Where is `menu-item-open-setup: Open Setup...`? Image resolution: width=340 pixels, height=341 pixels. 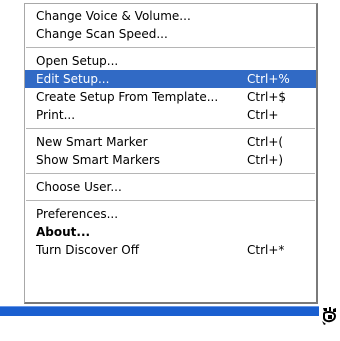 menu-item-open-setup: Open Setup... is located at coordinates (170, 61).